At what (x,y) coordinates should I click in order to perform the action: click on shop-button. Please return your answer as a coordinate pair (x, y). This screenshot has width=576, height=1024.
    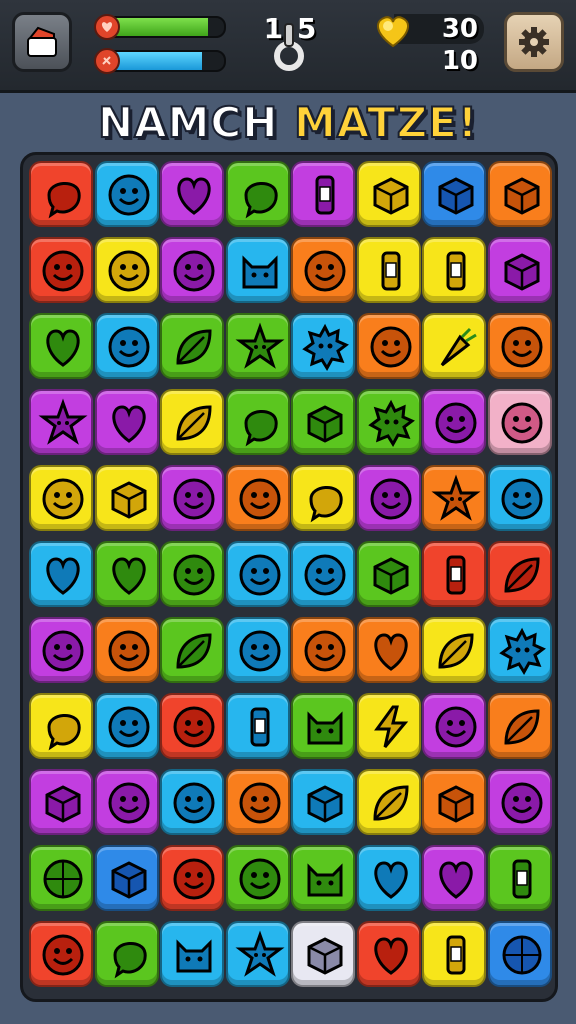
    Looking at the image, I should click on (42, 42).